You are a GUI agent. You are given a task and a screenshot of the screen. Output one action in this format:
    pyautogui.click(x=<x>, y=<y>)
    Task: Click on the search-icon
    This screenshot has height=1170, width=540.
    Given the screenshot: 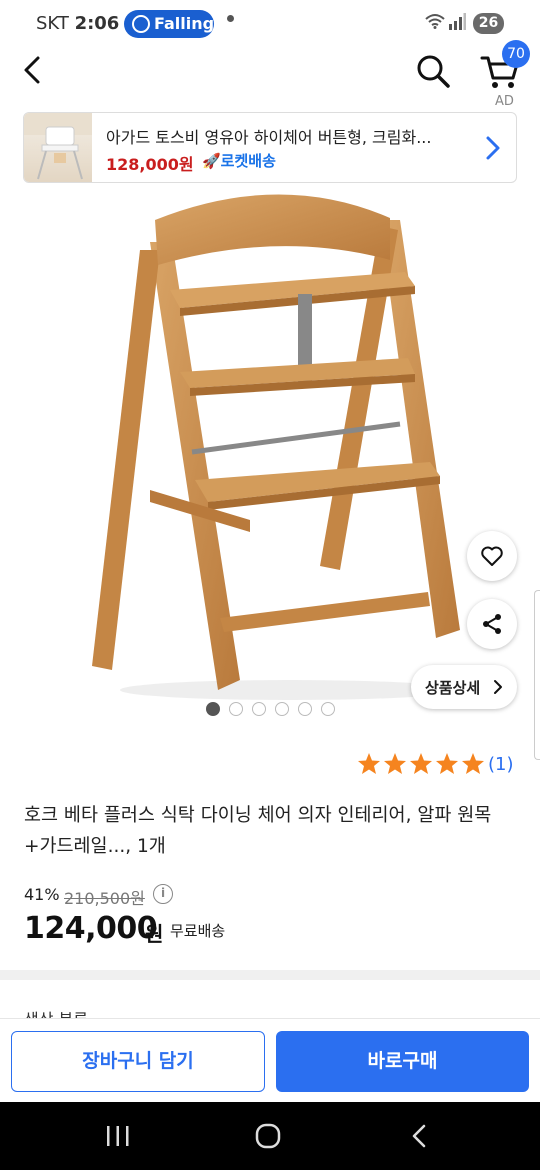 What is the action you would take?
    pyautogui.click(x=433, y=71)
    